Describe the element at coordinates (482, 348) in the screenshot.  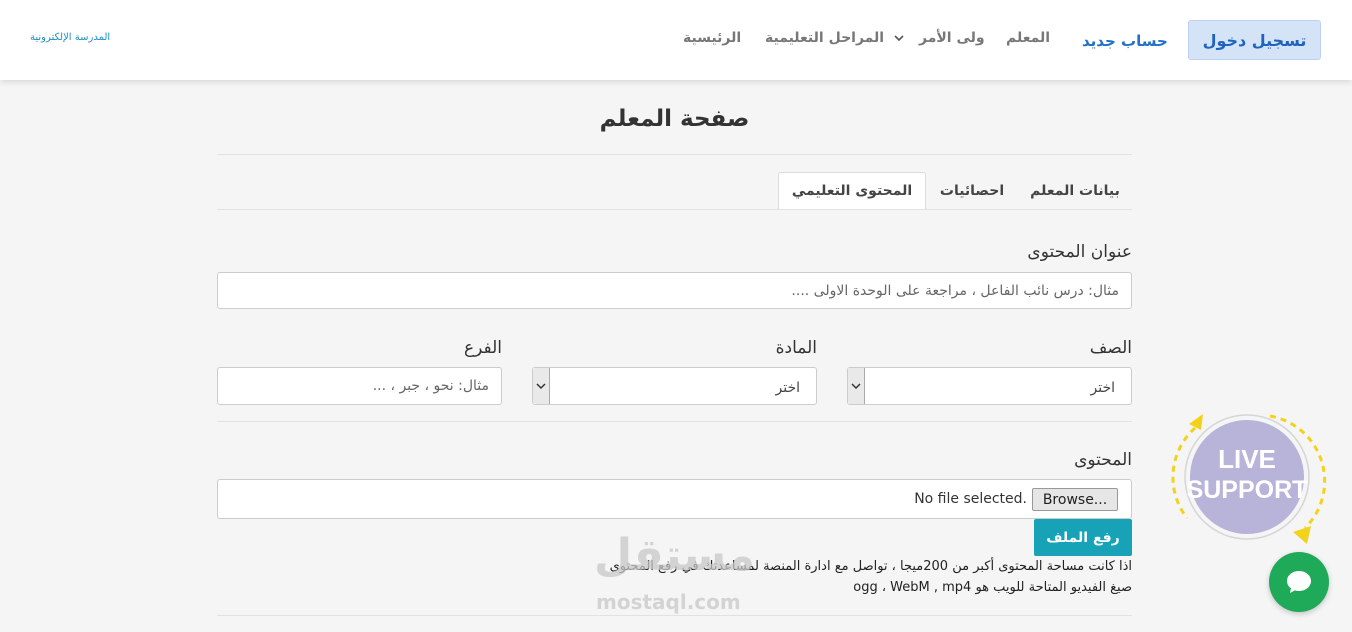
I see `branch-label: الفرع` at that location.